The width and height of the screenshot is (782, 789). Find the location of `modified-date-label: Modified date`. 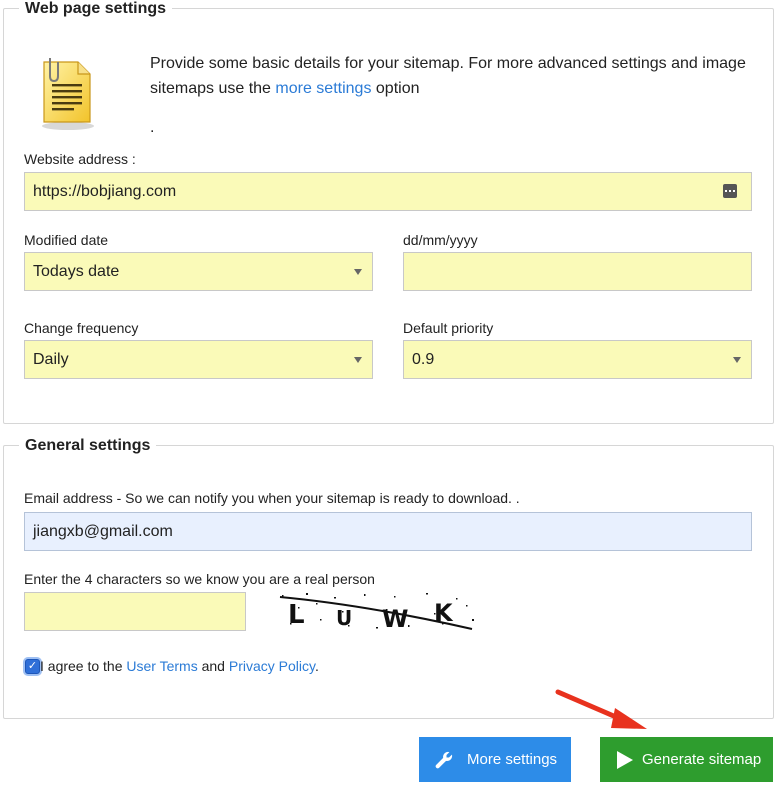

modified-date-label: Modified date is located at coordinates (66, 240).